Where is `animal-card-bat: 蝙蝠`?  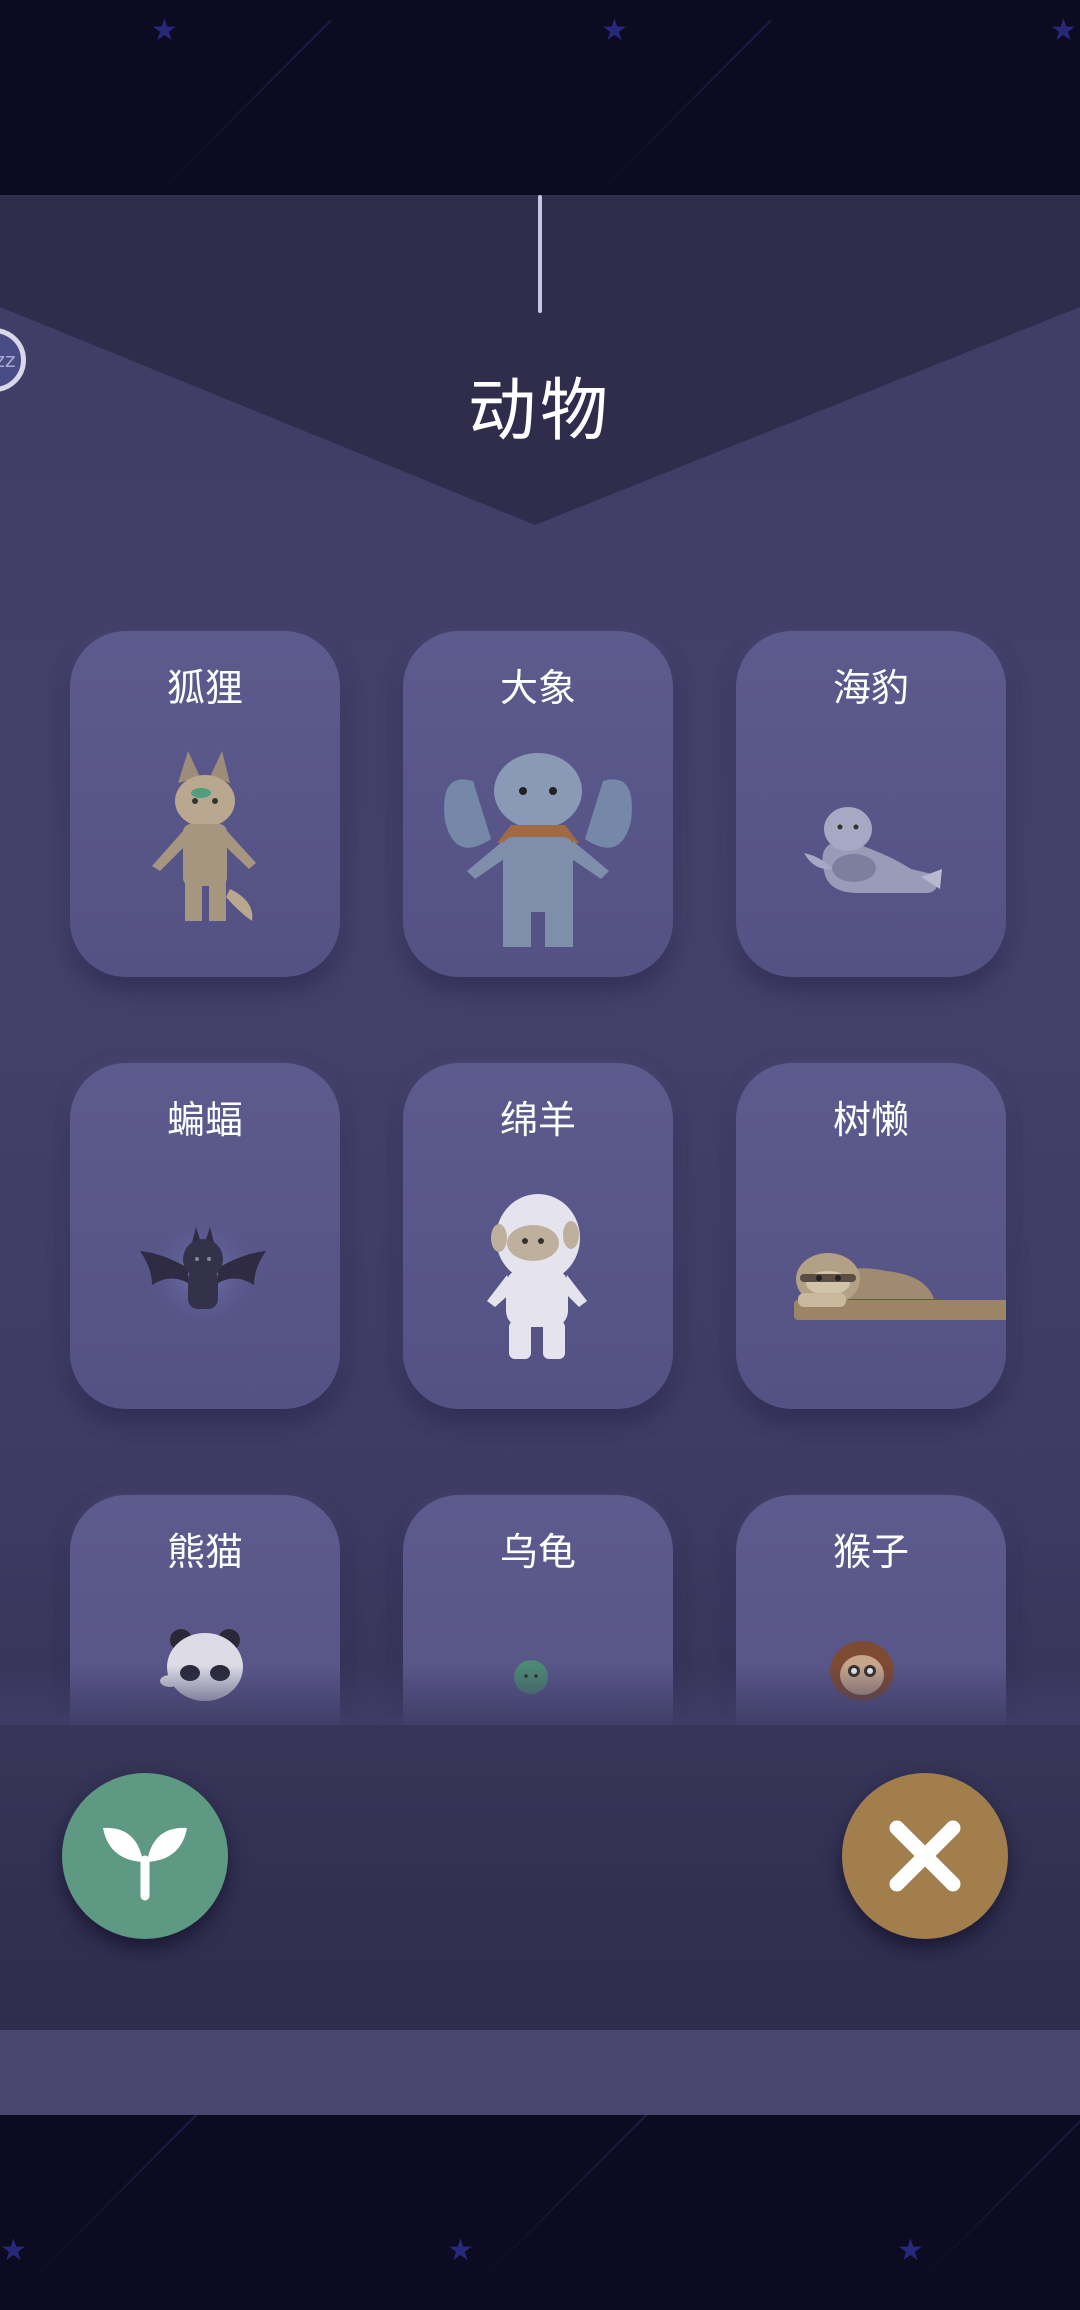 animal-card-bat: 蝙蝠 is located at coordinates (205, 1236).